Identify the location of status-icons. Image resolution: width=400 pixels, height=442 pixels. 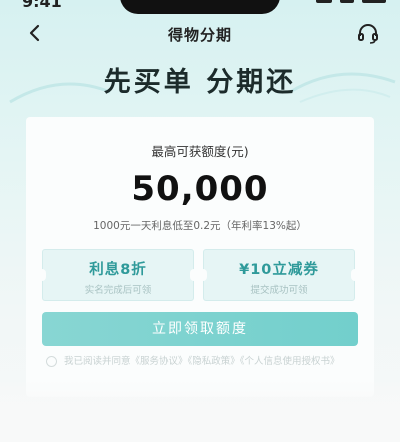
(351, 1).